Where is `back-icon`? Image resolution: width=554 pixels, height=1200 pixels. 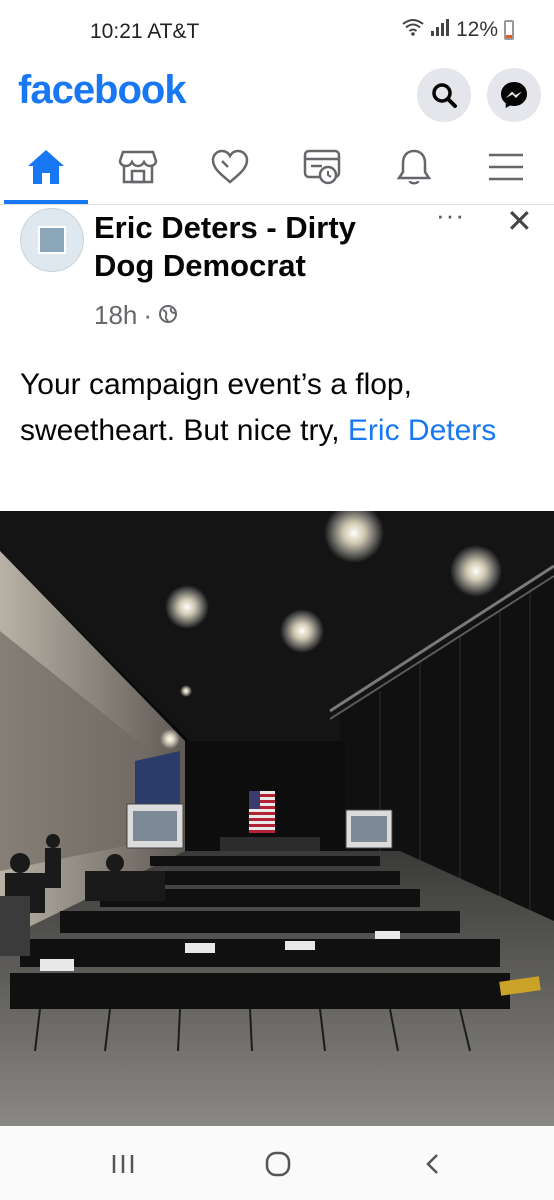
back-icon is located at coordinates (432, 1164).